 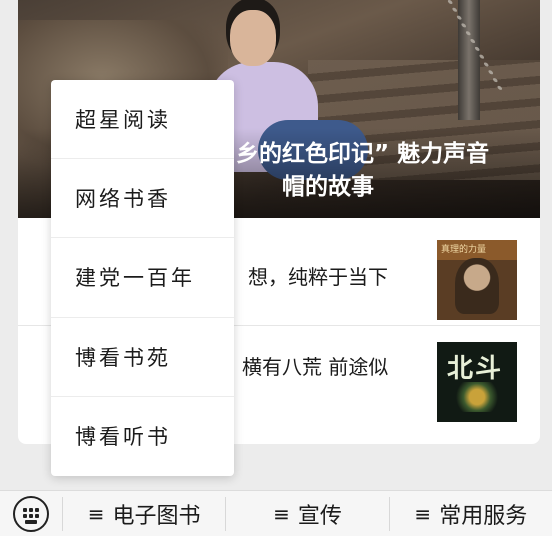 I want to click on tab-publicity-label: 宣传, so click(x=319, y=516).